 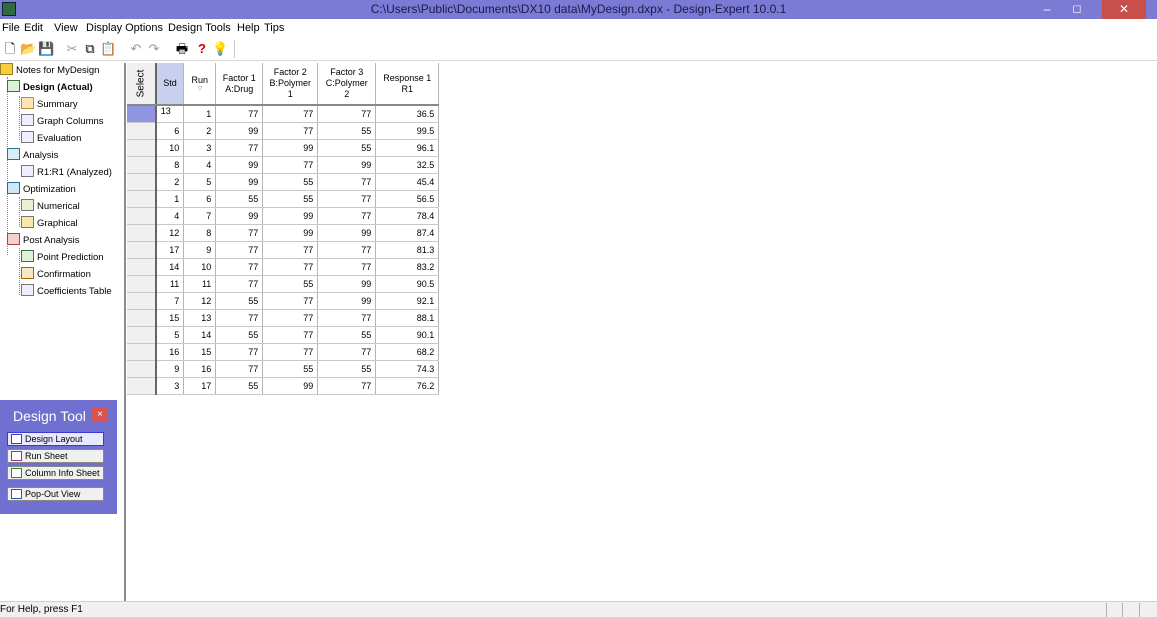 What do you see at coordinates (407, 318) in the screenshot?
I see `response1-cell: 88.1` at bounding box center [407, 318].